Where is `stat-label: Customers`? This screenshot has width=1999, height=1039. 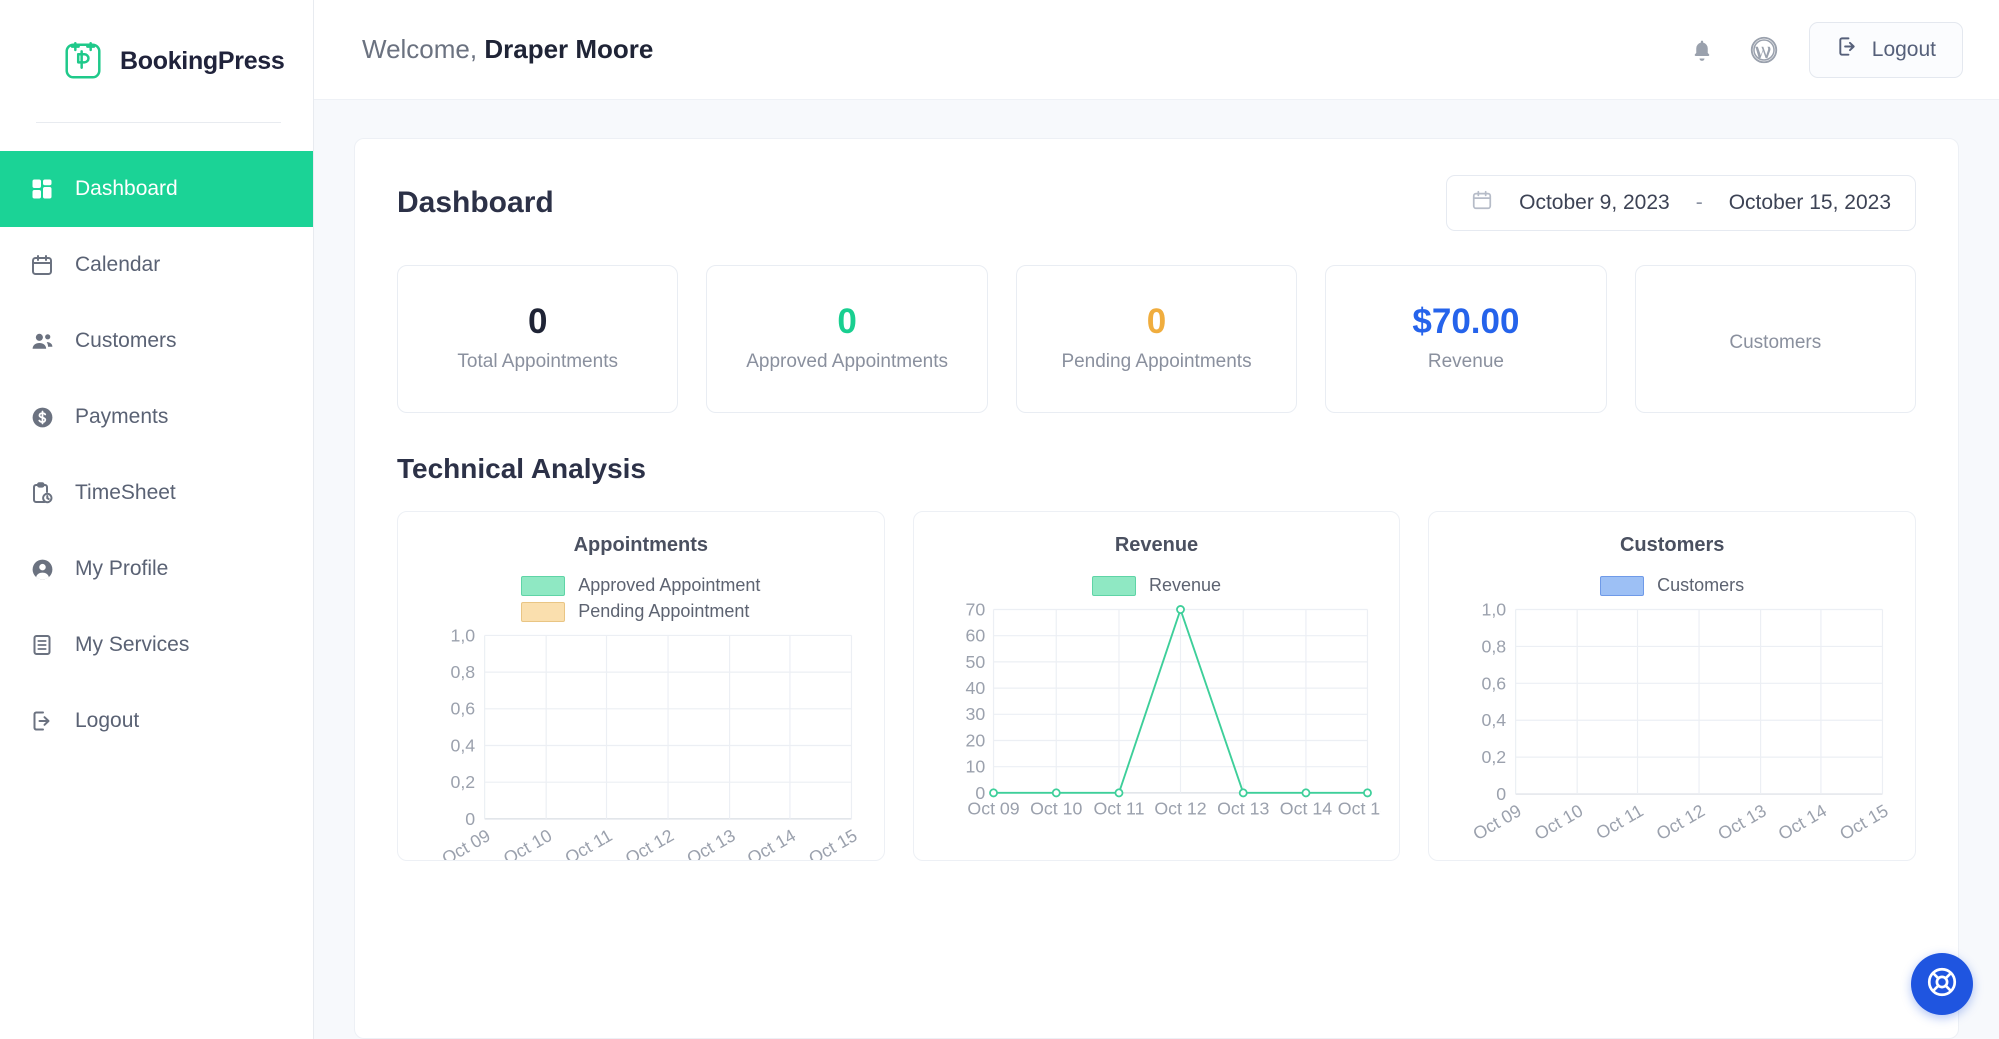
stat-label: Customers is located at coordinates (1775, 342).